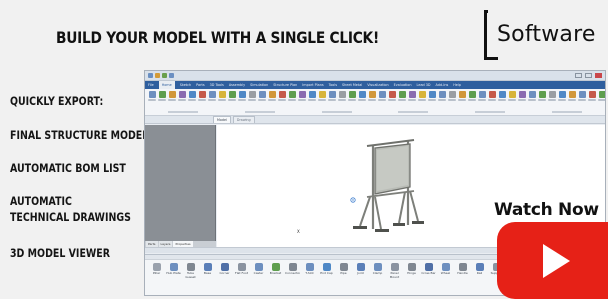 This screenshot has height=299, width=608. What do you see at coordinates (326, 271) in the screenshot?
I see `toolbox-item: End Cap` at bounding box center [326, 271].